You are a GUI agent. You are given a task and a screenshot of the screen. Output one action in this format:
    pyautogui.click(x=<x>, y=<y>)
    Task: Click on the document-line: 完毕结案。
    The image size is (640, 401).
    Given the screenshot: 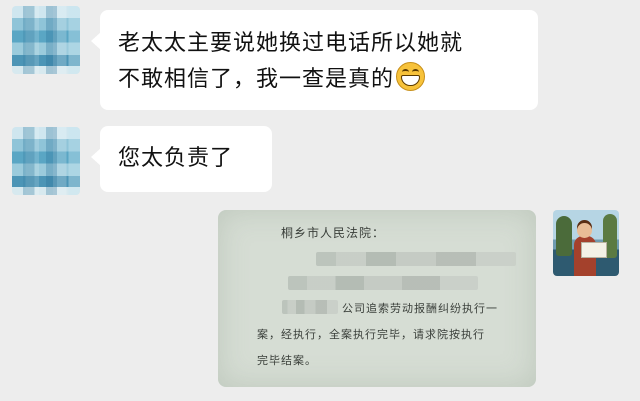 What is the action you would take?
    pyautogui.click(x=287, y=360)
    